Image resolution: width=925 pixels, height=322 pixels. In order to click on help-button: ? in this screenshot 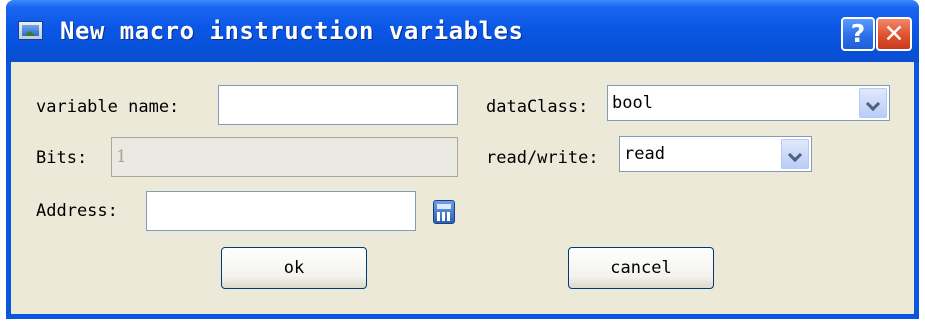, I will do `click(858, 34)`.